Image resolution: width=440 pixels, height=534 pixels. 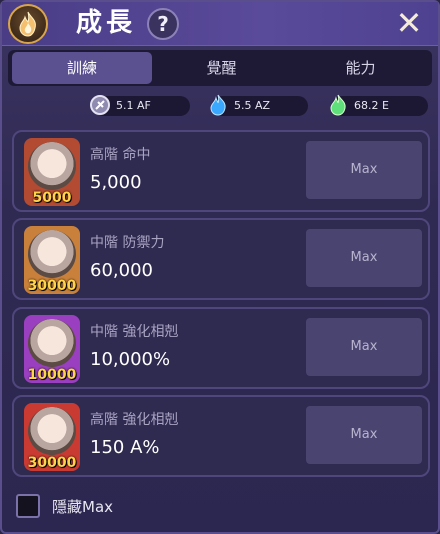 I want to click on hide-max-label: 隱藏Max, so click(x=83, y=507).